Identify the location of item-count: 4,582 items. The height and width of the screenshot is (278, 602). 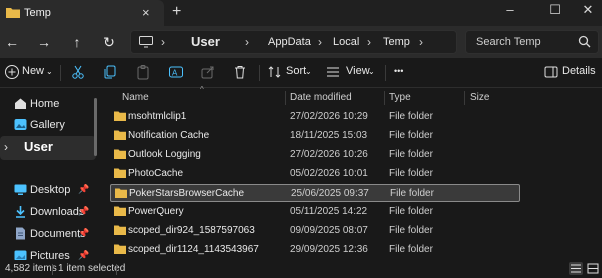
(31, 268).